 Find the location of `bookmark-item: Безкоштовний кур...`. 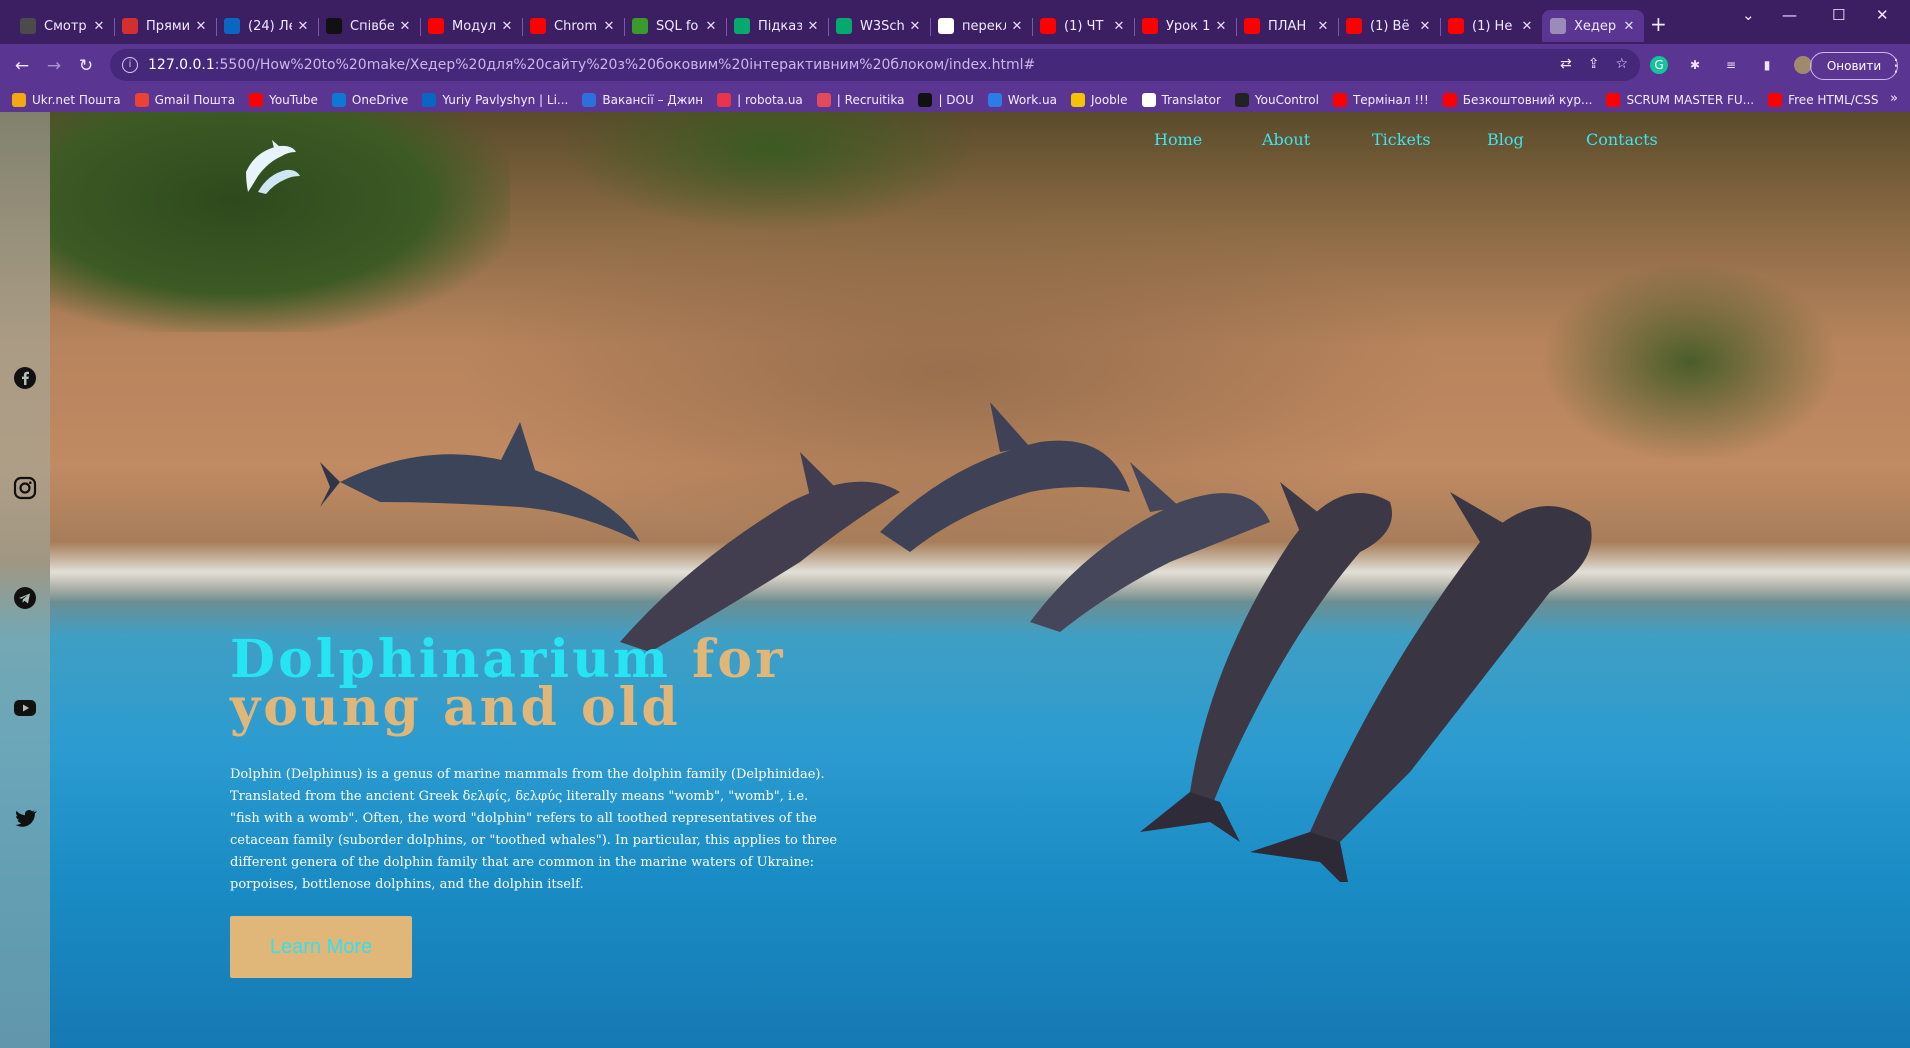

bookmark-item: Безкоштовний кур... is located at coordinates (1517, 100).